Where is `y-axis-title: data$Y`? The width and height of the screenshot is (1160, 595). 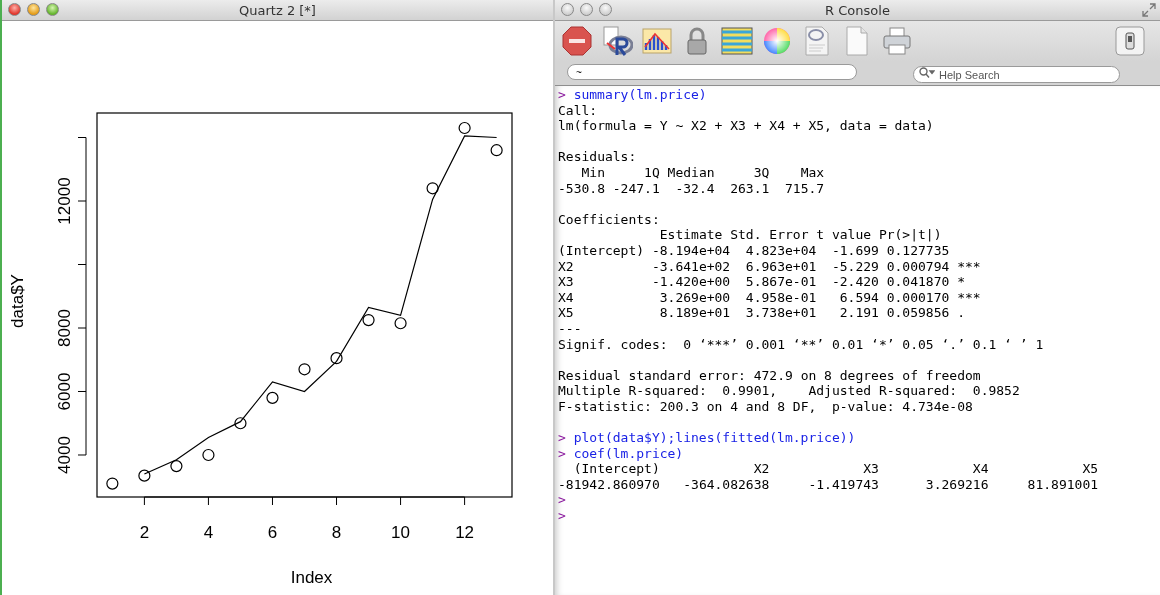
y-axis-title: data$Y is located at coordinates (17, 301).